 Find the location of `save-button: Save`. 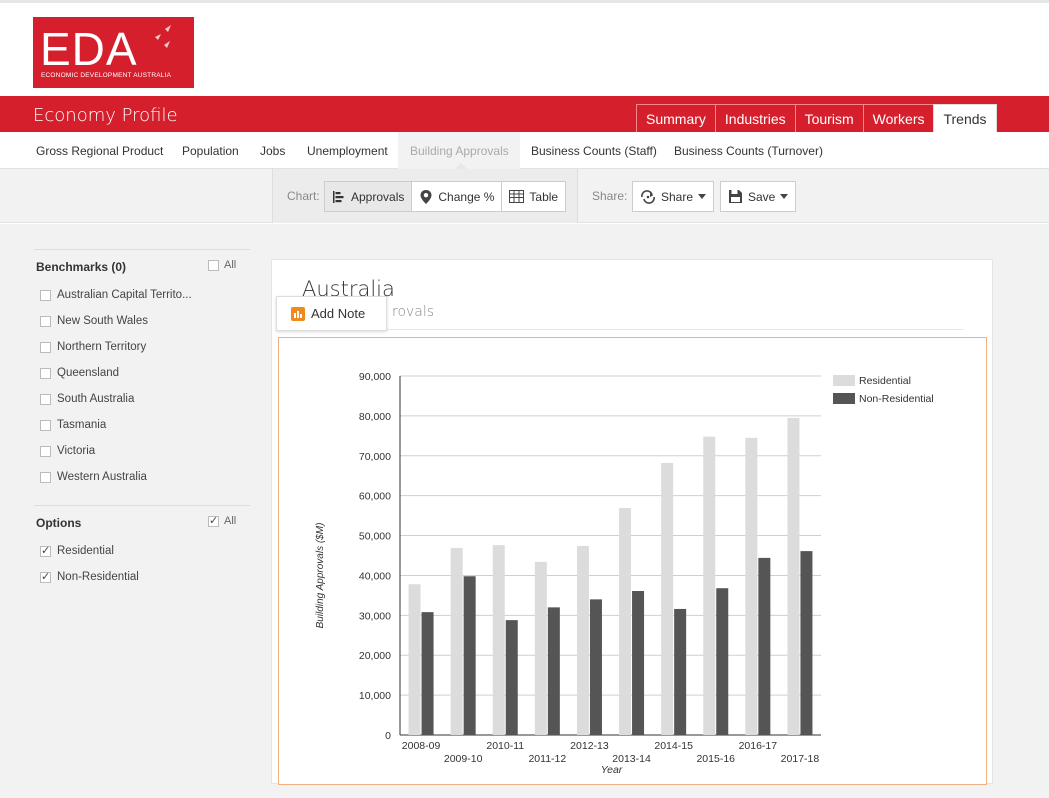

save-button: Save is located at coordinates (758, 196).